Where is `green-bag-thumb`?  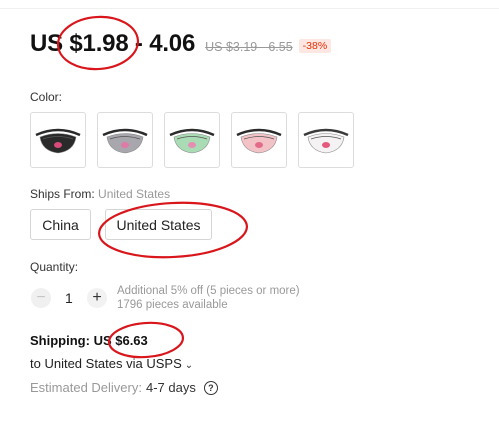 green-bag-thumb is located at coordinates (192, 141).